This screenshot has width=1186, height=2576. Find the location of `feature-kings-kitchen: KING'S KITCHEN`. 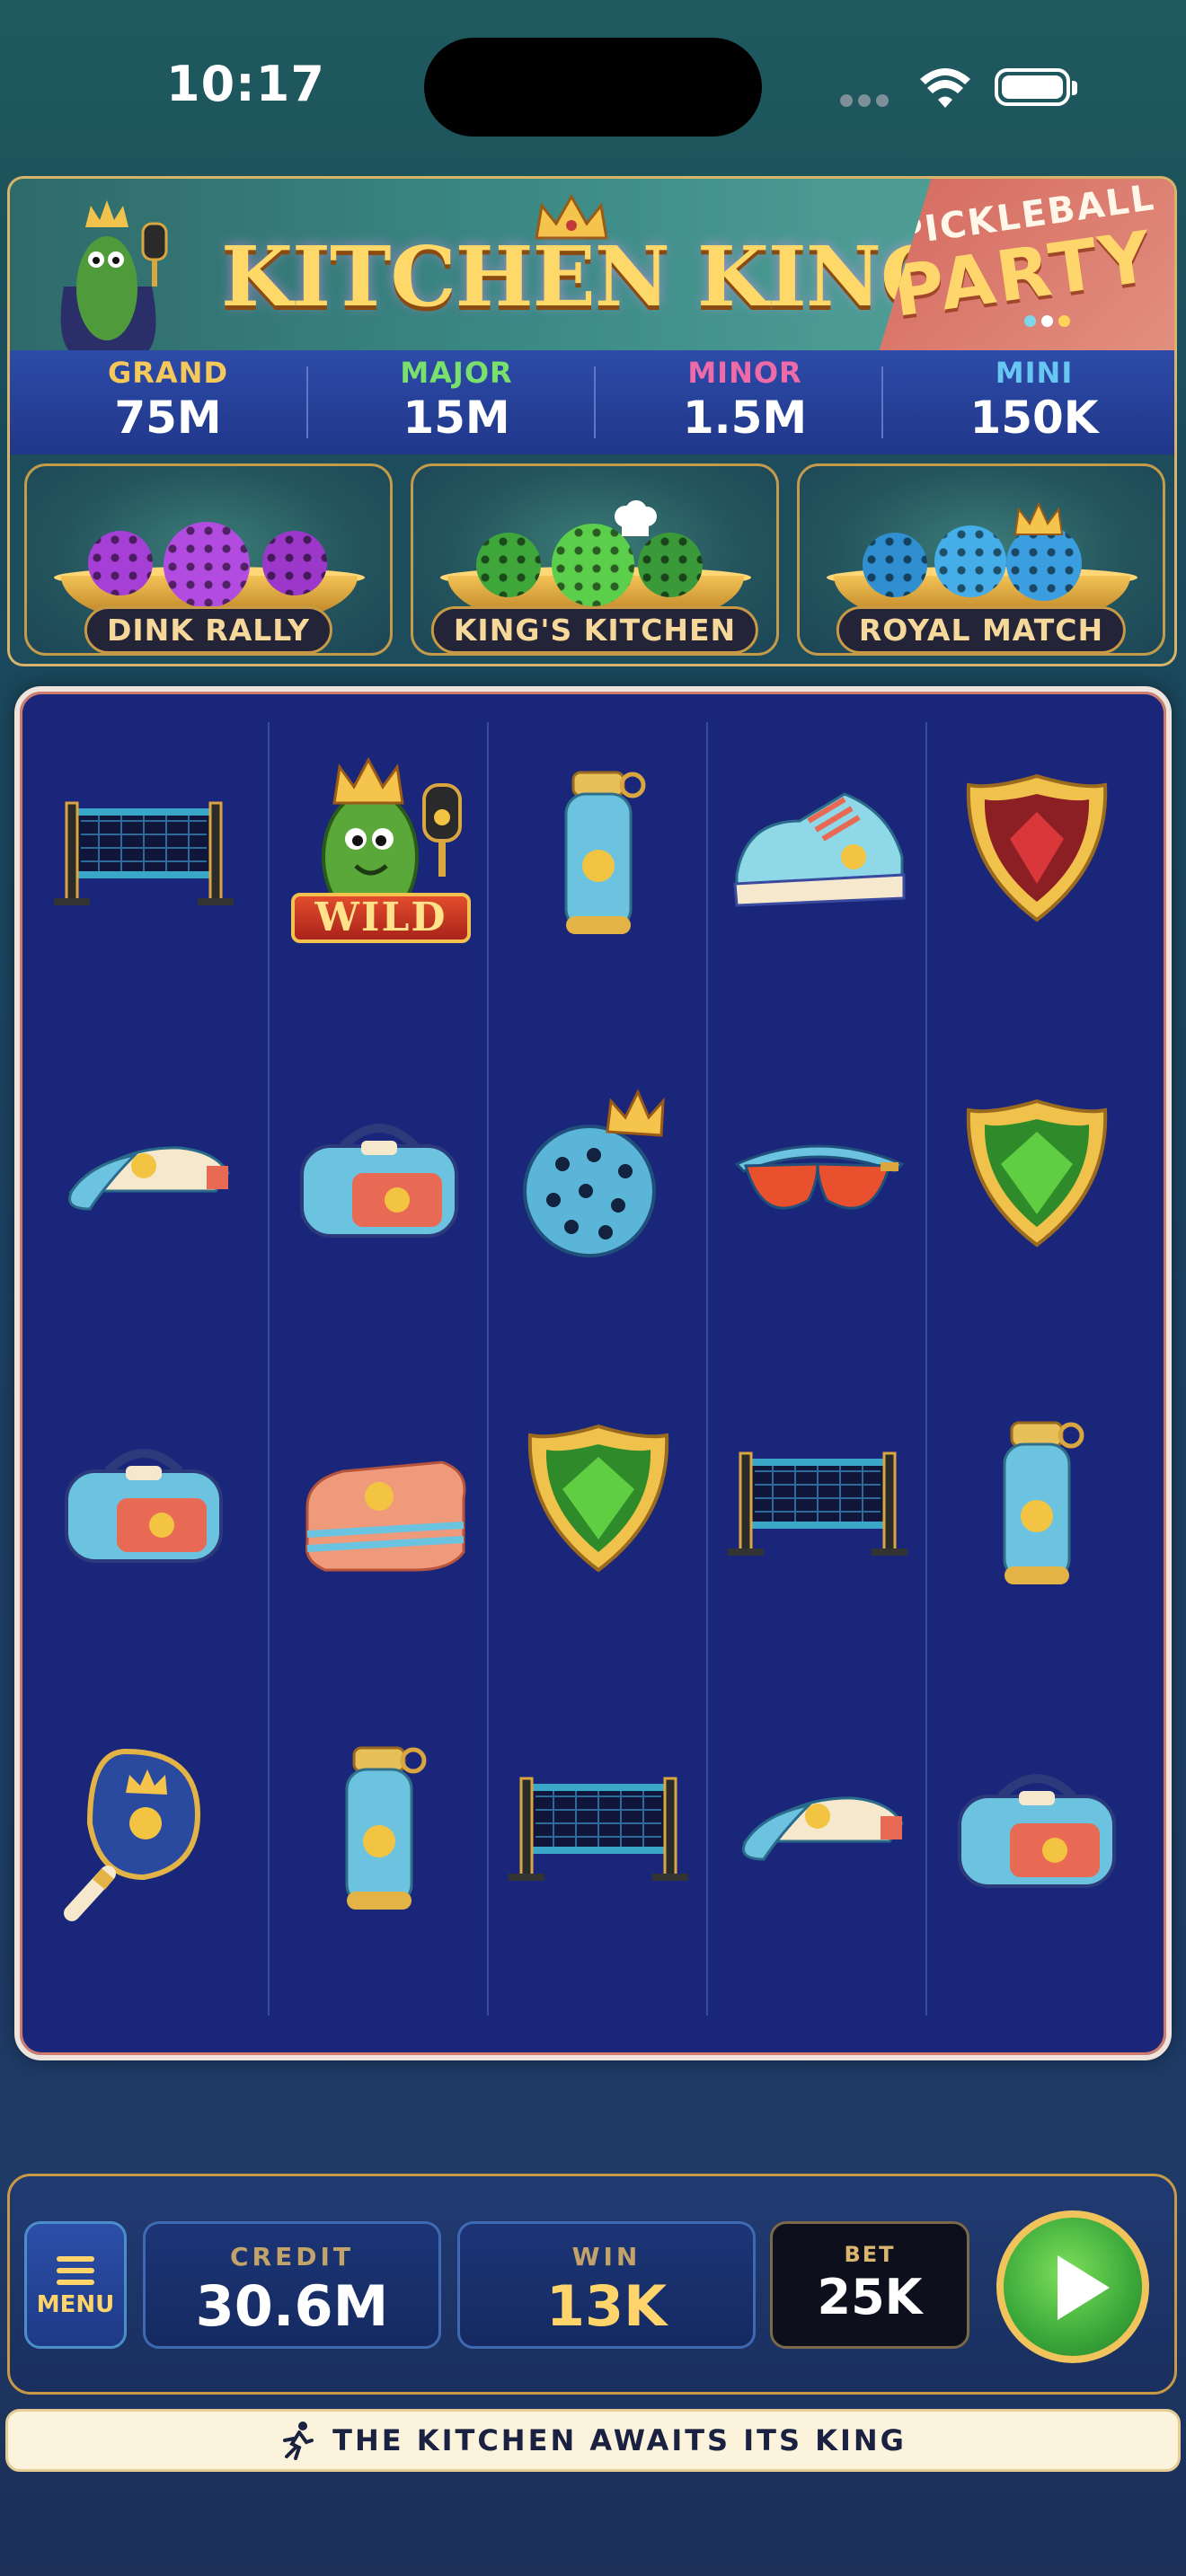

feature-kings-kitchen: KING'S KITCHEN is located at coordinates (595, 559).